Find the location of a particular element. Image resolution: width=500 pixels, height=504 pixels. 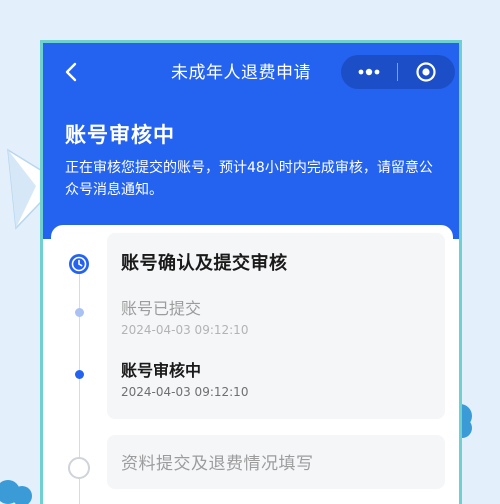

mini-program-capsule is located at coordinates (398, 72).